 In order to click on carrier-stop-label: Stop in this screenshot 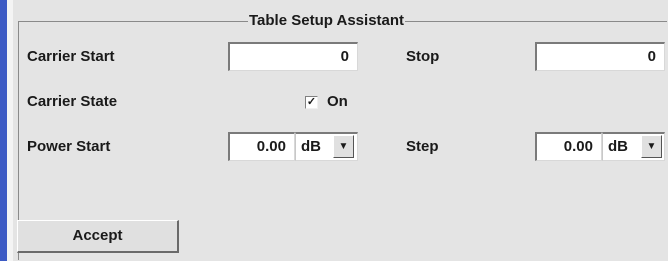, I will do `click(423, 56)`.